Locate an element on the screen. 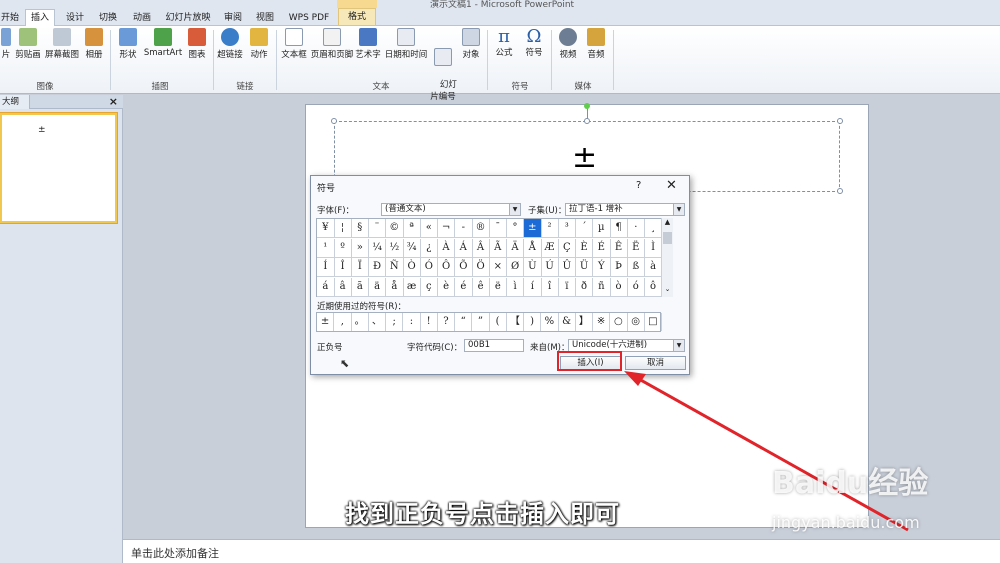  symbol-cell: Ú is located at coordinates (550, 267).